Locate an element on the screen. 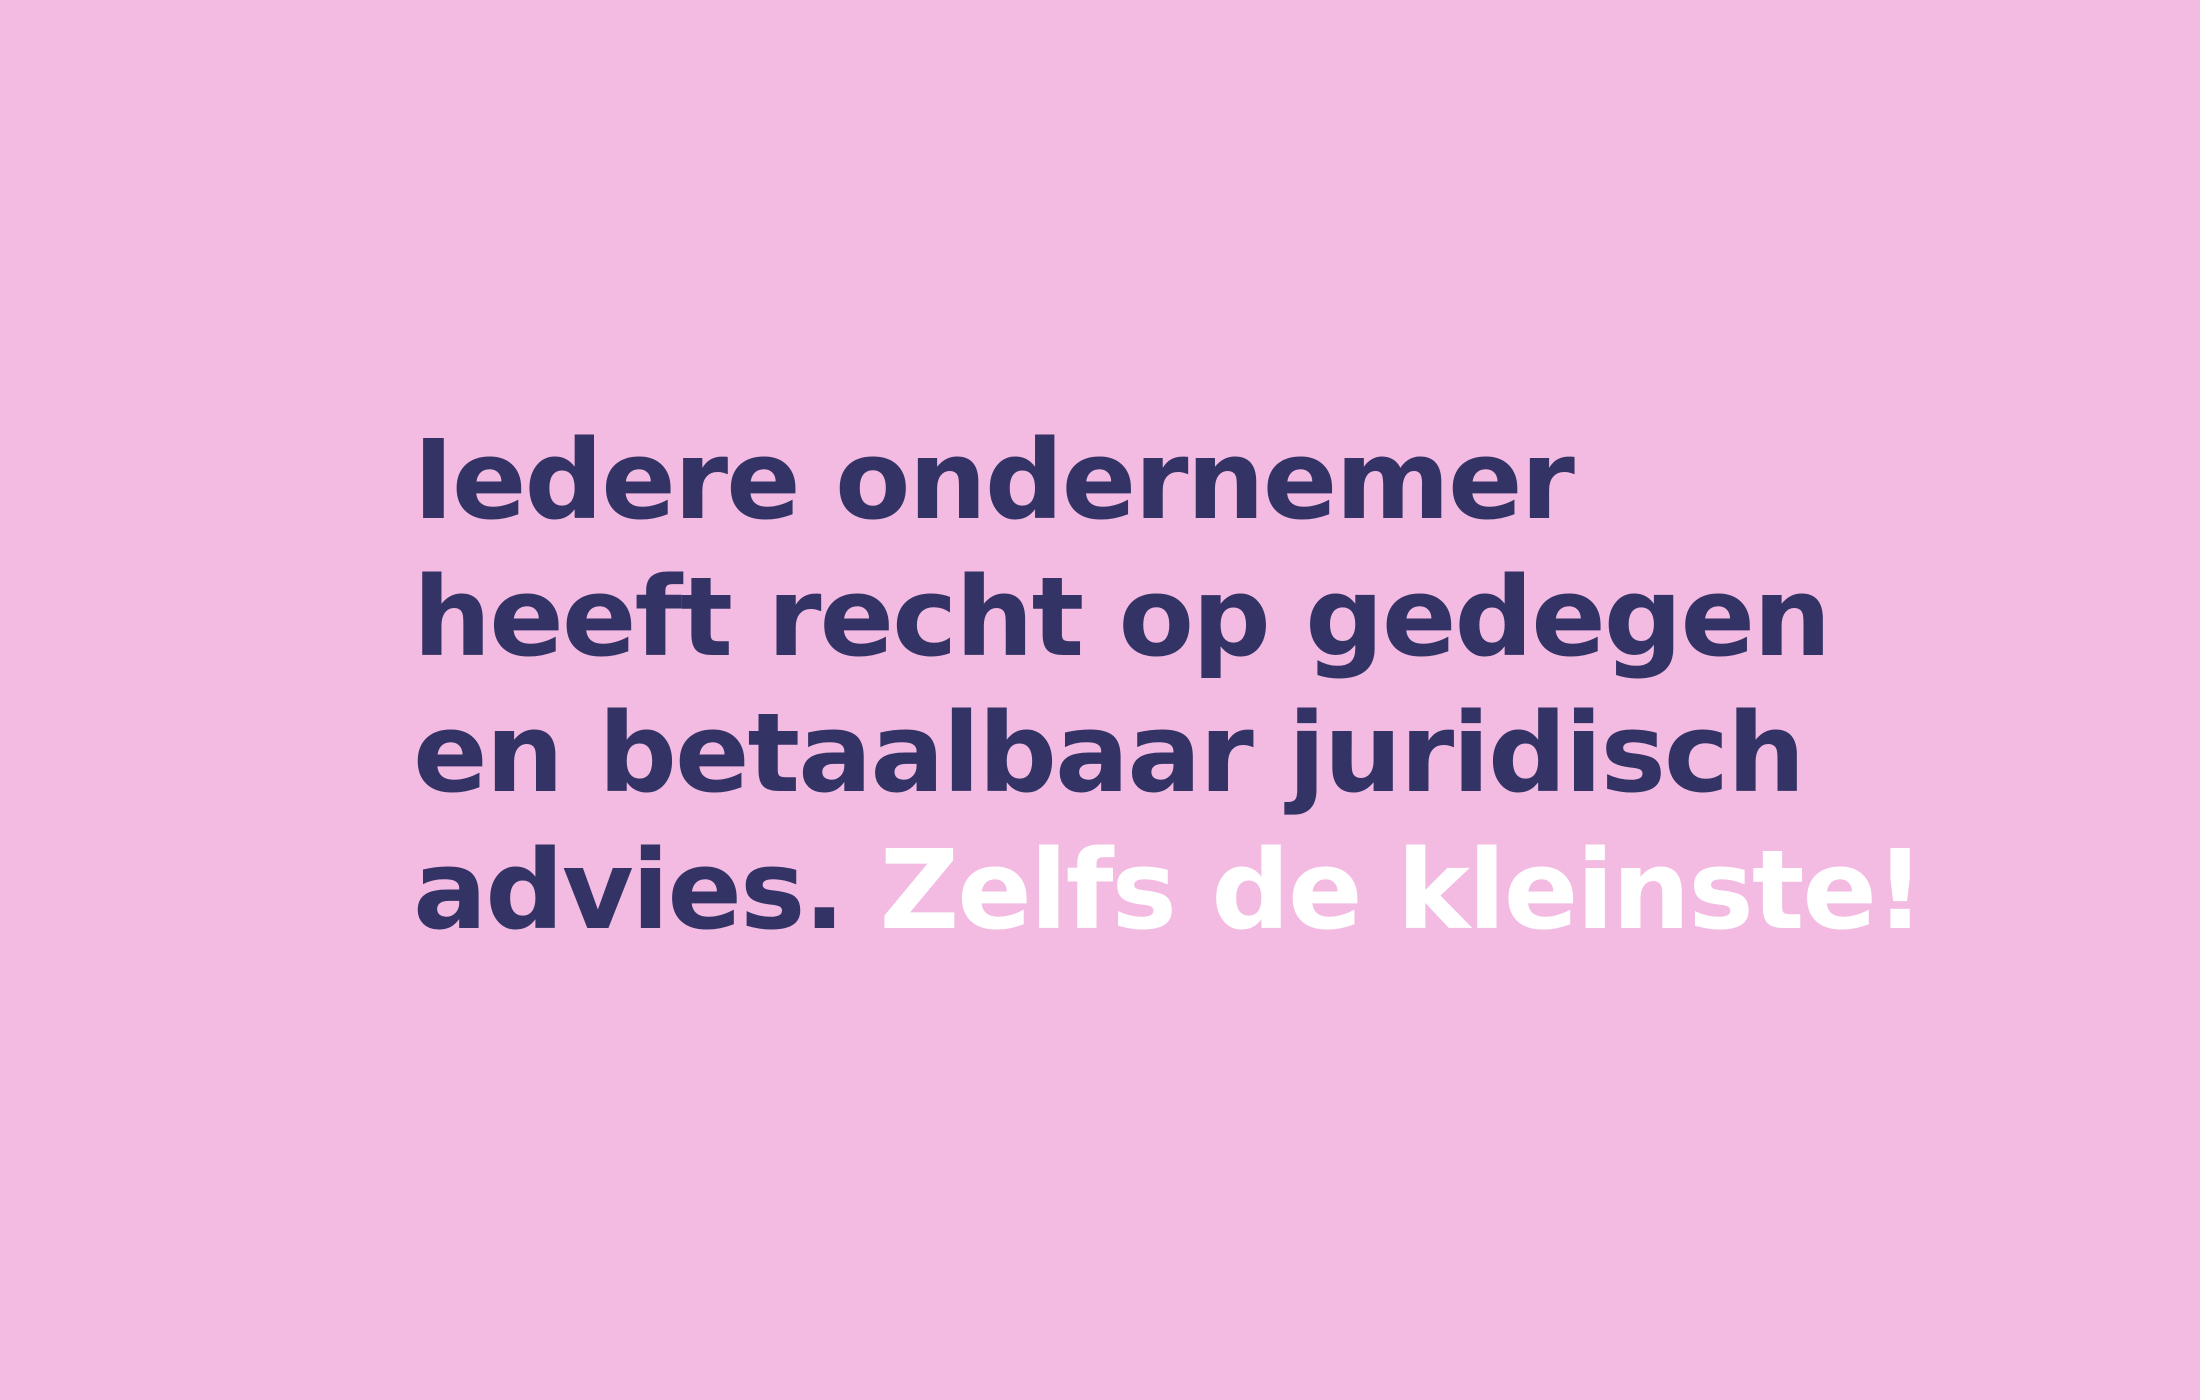 This screenshot has height=1400, width=2200. statement-highlight: Zelfs de kleinste! is located at coordinates (1402, 889).